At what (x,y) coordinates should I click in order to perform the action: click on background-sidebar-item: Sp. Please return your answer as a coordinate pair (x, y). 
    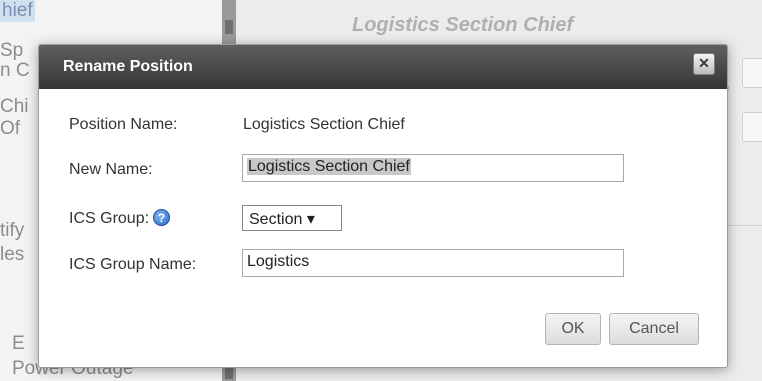
    Looking at the image, I should click on (12, 50).